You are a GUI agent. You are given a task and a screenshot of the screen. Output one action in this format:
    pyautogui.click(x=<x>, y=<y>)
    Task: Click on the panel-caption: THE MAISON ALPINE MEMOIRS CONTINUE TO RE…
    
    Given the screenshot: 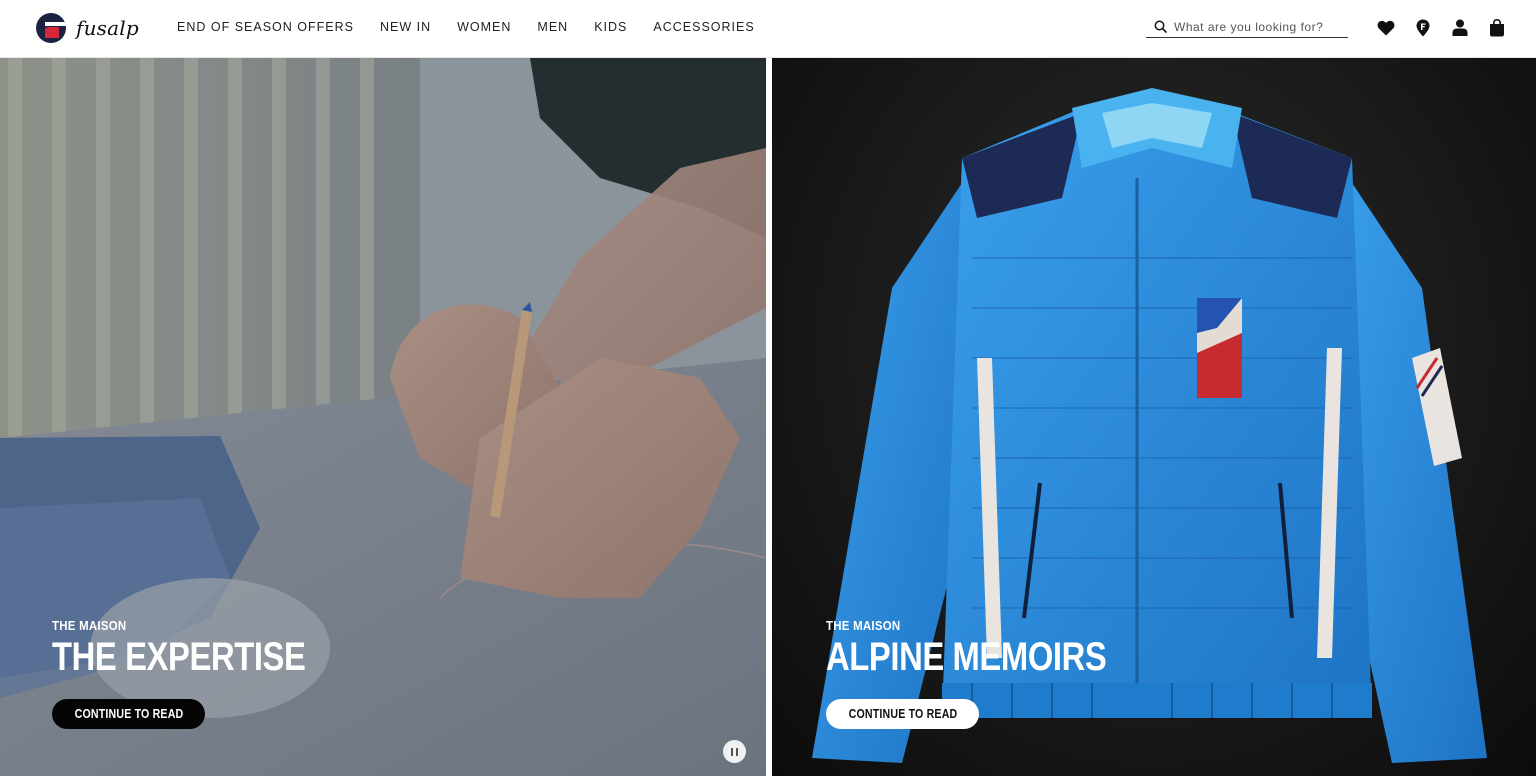 What is the action you would take?
    pyautogui.click(x=997, y=673)
    